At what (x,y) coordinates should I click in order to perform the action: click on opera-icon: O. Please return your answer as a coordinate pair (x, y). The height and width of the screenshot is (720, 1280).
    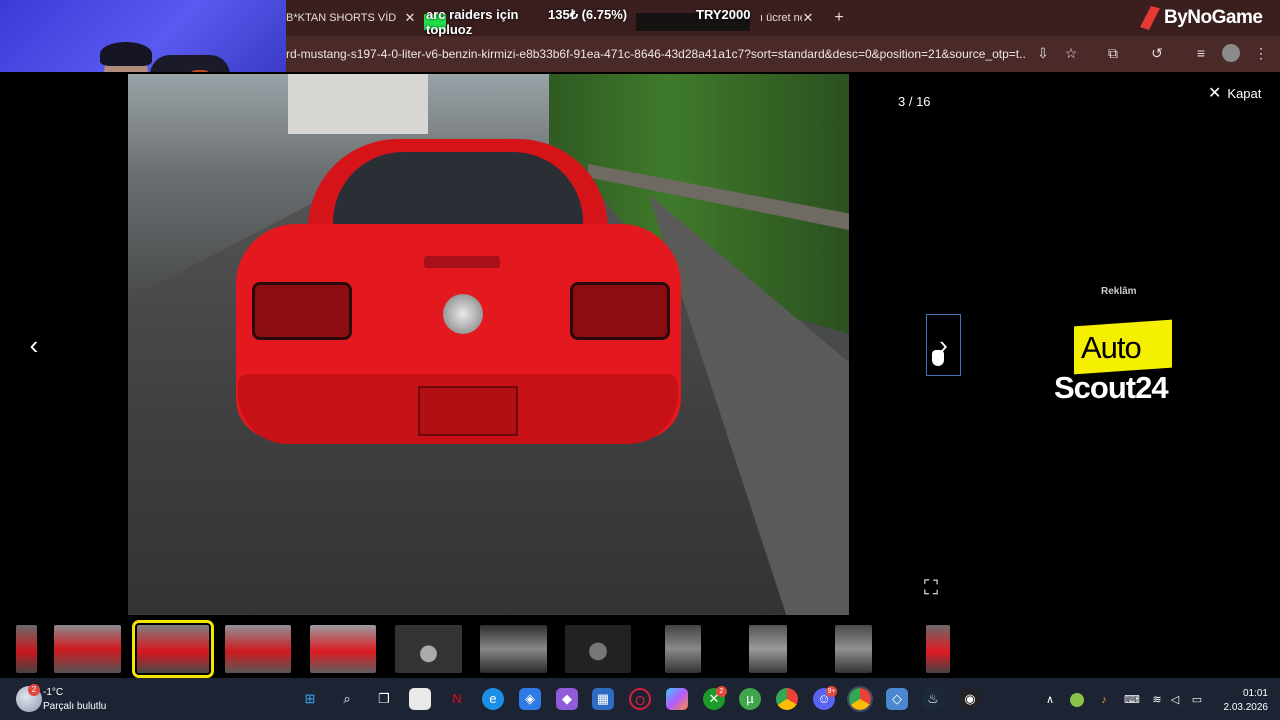
    Looking at the image, I should click on (640, 699).